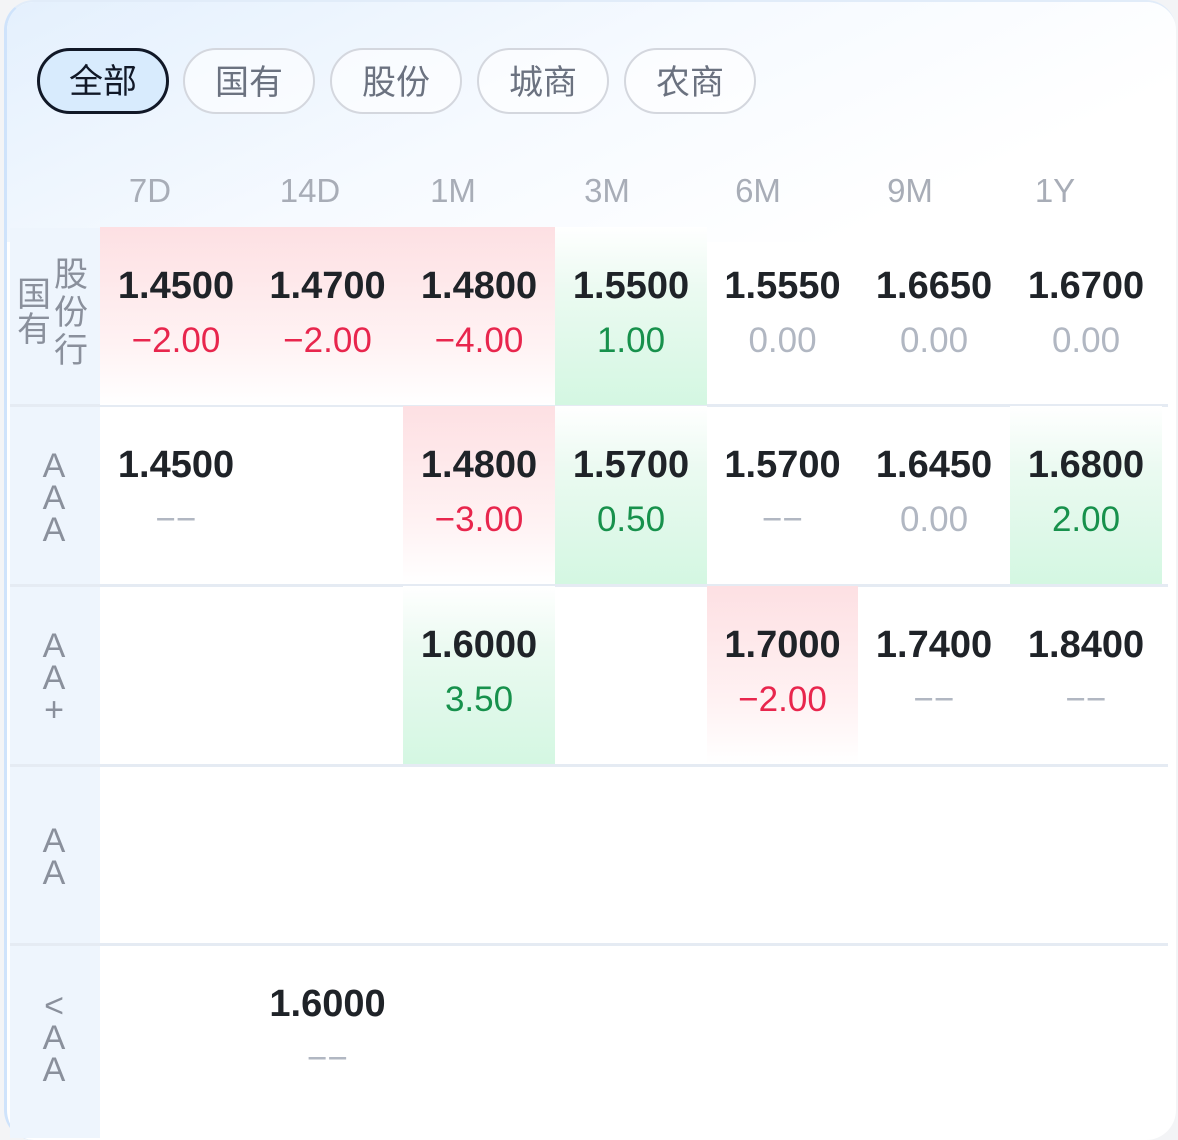 The width and height of the screenshot is (1178, 1140). What do you see at coordinates (1086, 286) in the screenshot?
I see `rate-value: 1.6700` at bounding box center [1086, 286].